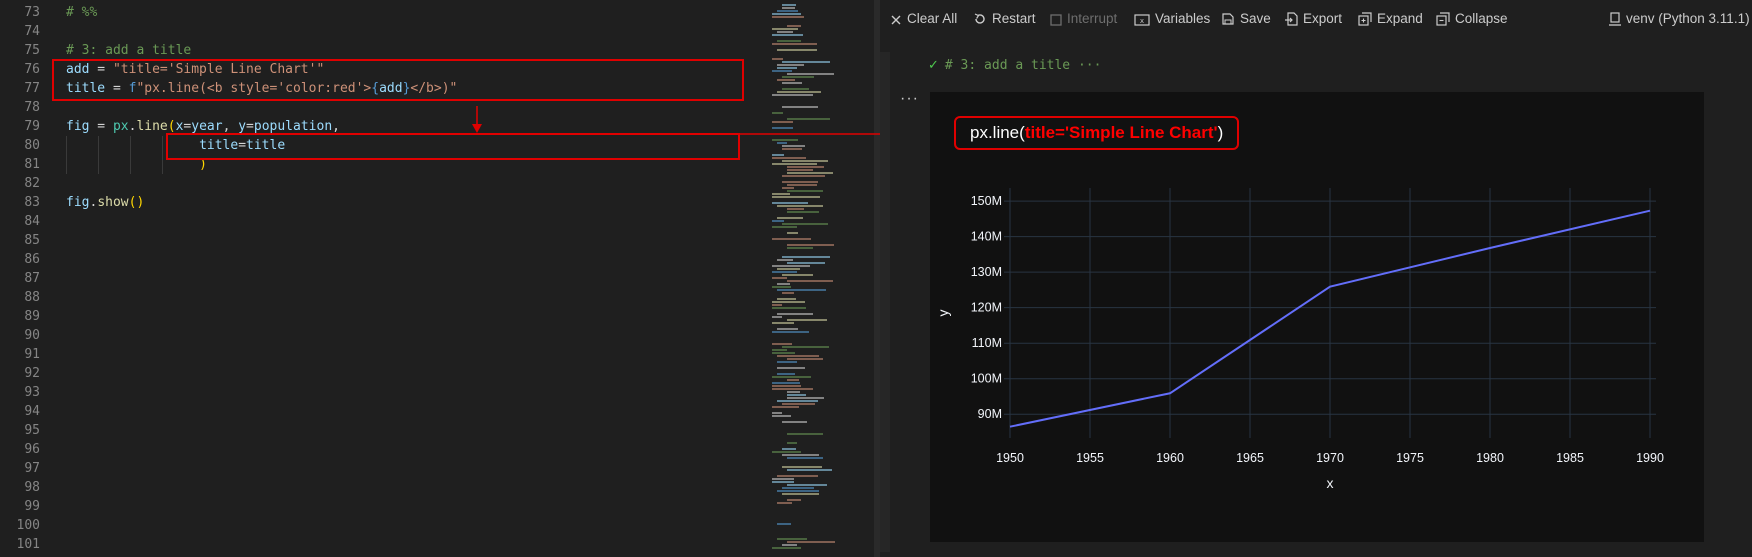 This screenshot has height=557, width=1752. I want to click on x-tick-label: 1950, so click(1010, 458).